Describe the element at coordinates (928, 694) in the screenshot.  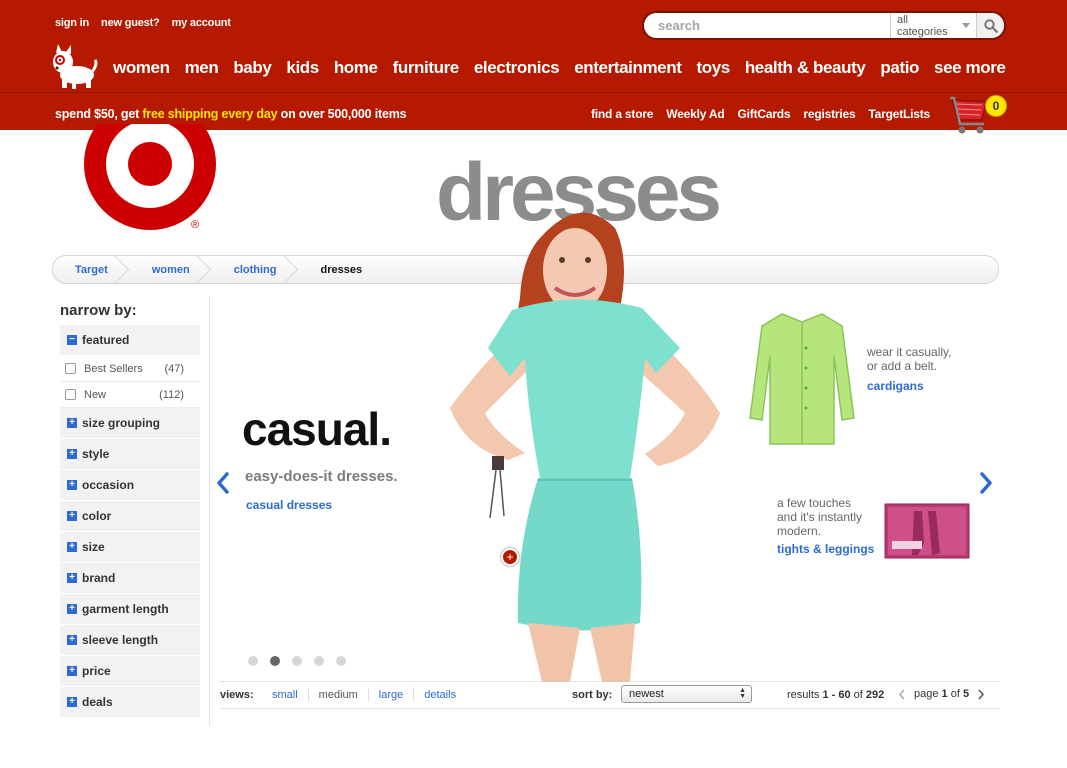
I see `page-pre: page` at that location.